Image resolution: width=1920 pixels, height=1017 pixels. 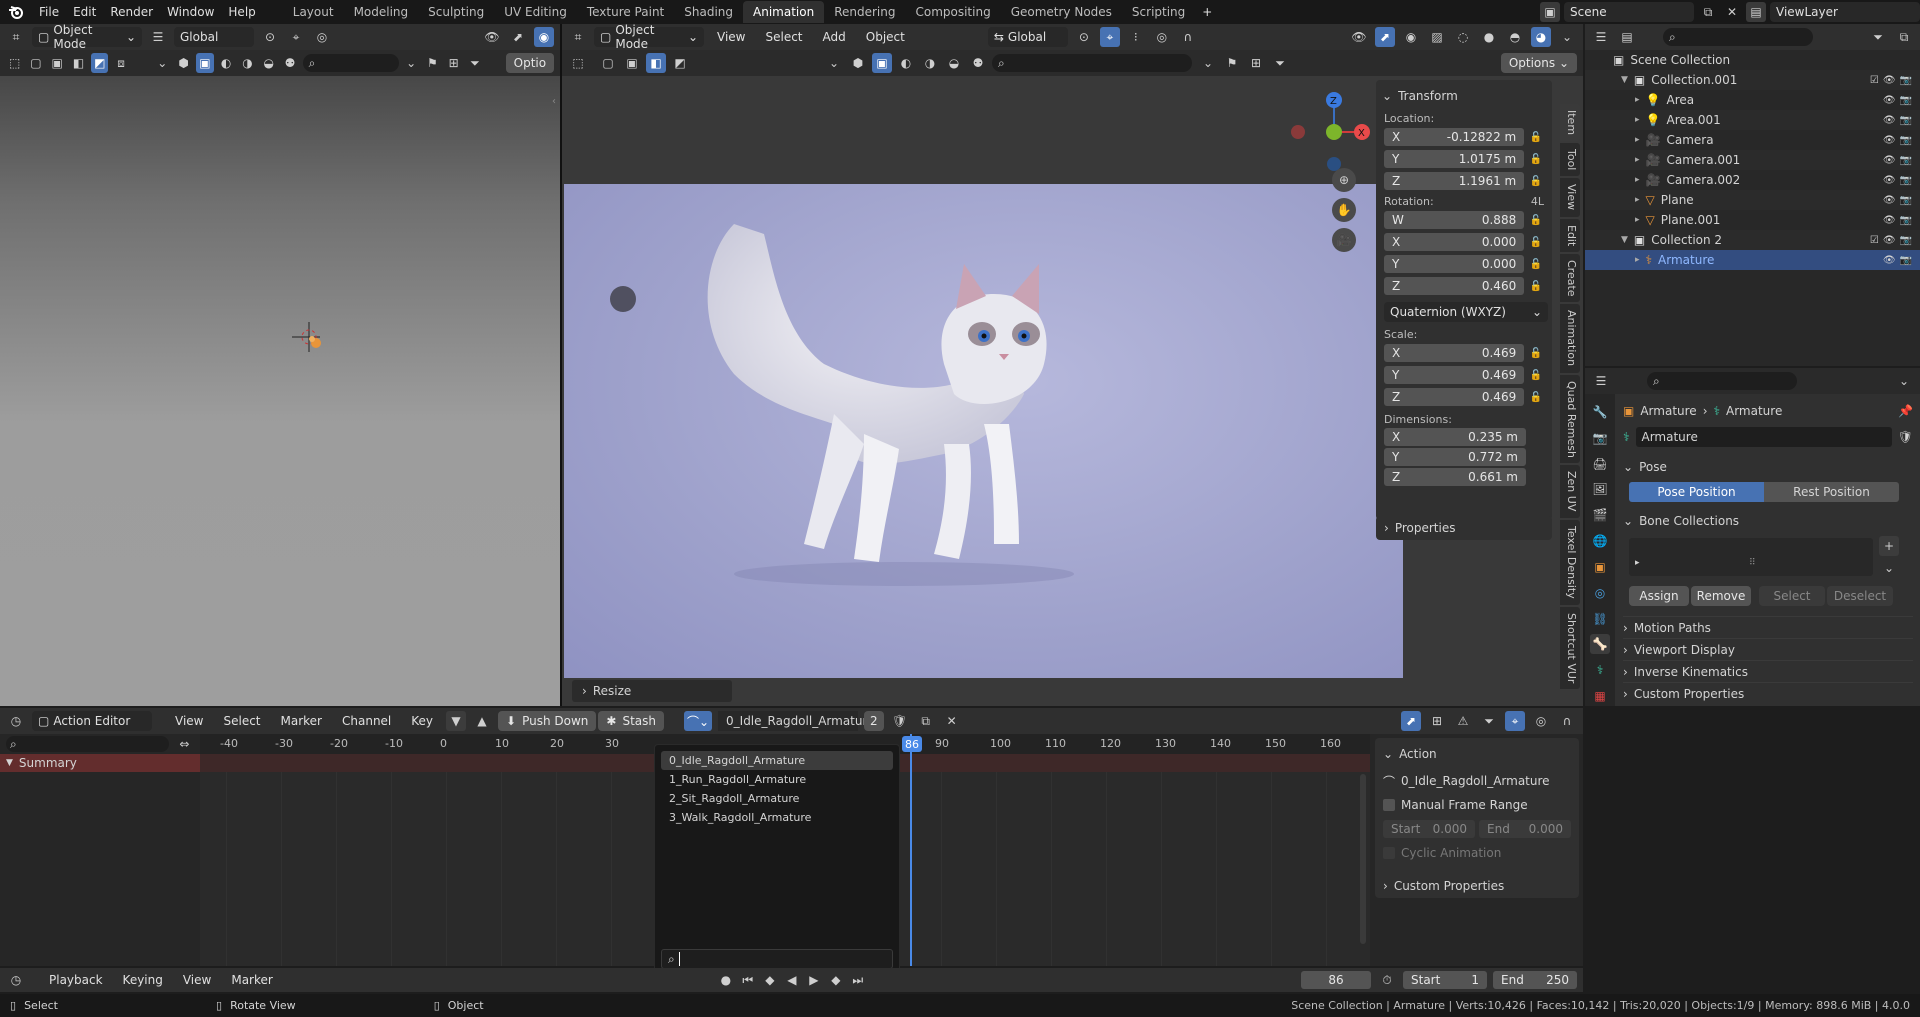 What do you see at coordinates (1763, 437) in the screenshot?
I see `armature-name-field: Armature` at bounding box center [1763, 437].